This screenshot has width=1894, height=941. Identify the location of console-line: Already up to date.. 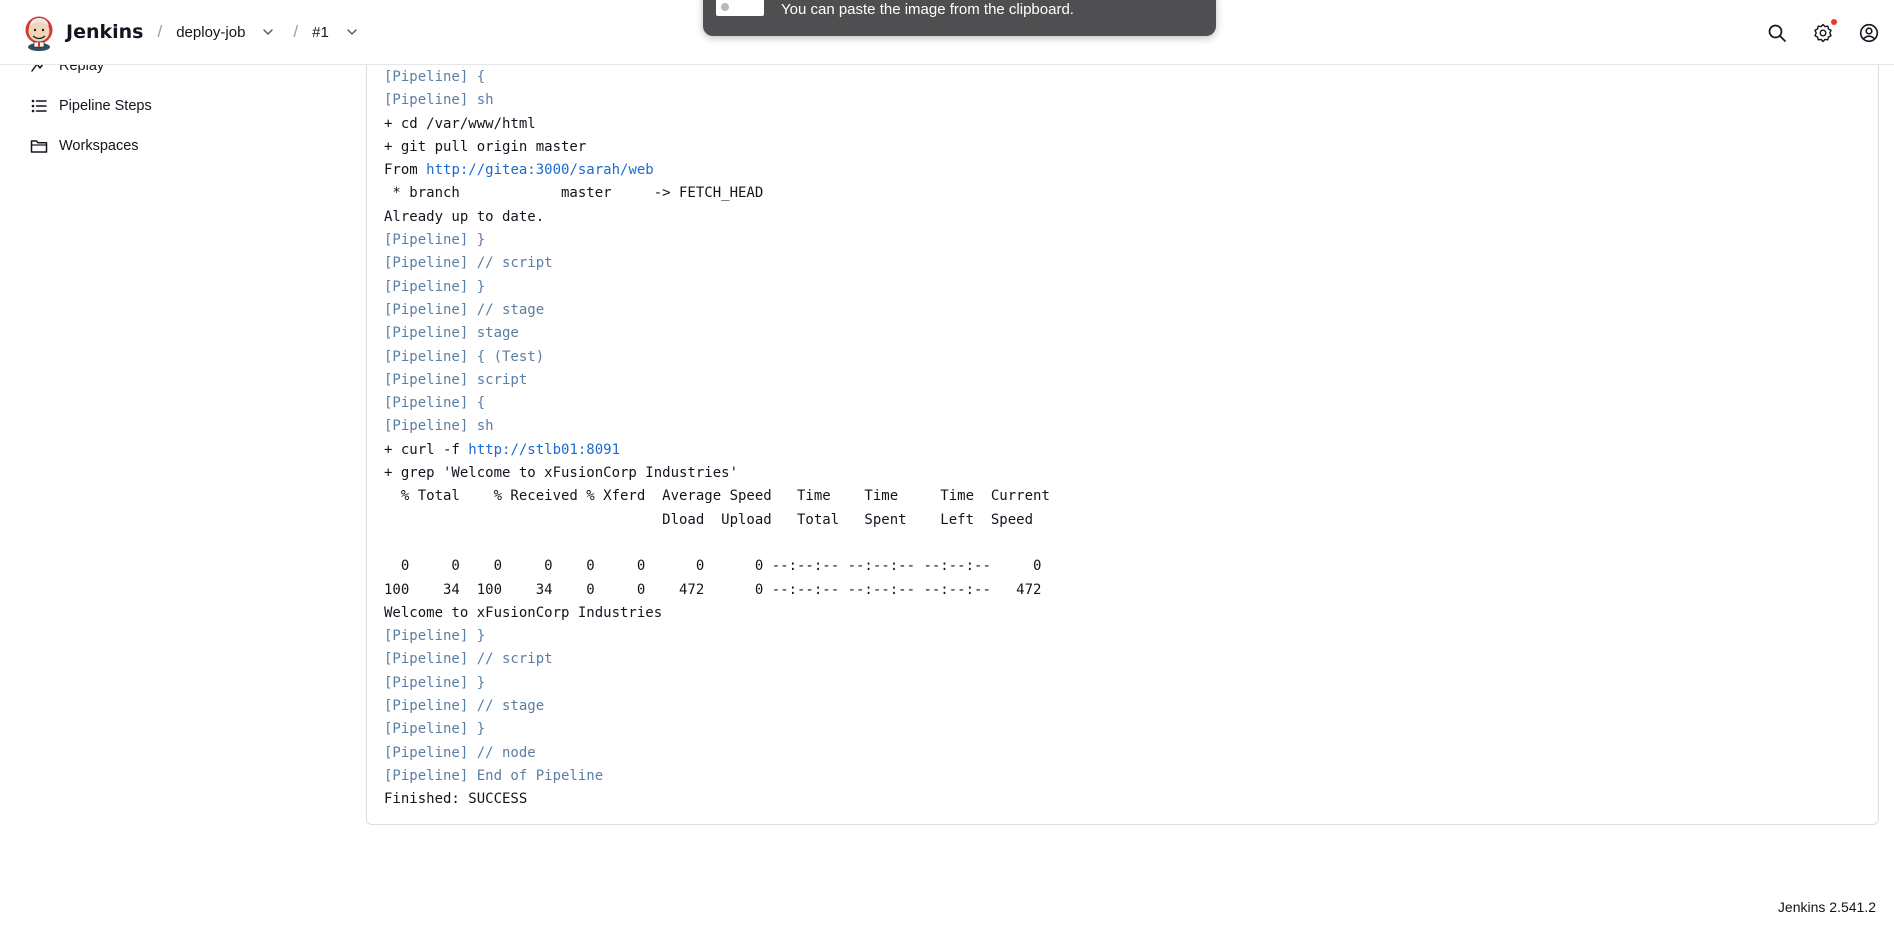
(717, 217).